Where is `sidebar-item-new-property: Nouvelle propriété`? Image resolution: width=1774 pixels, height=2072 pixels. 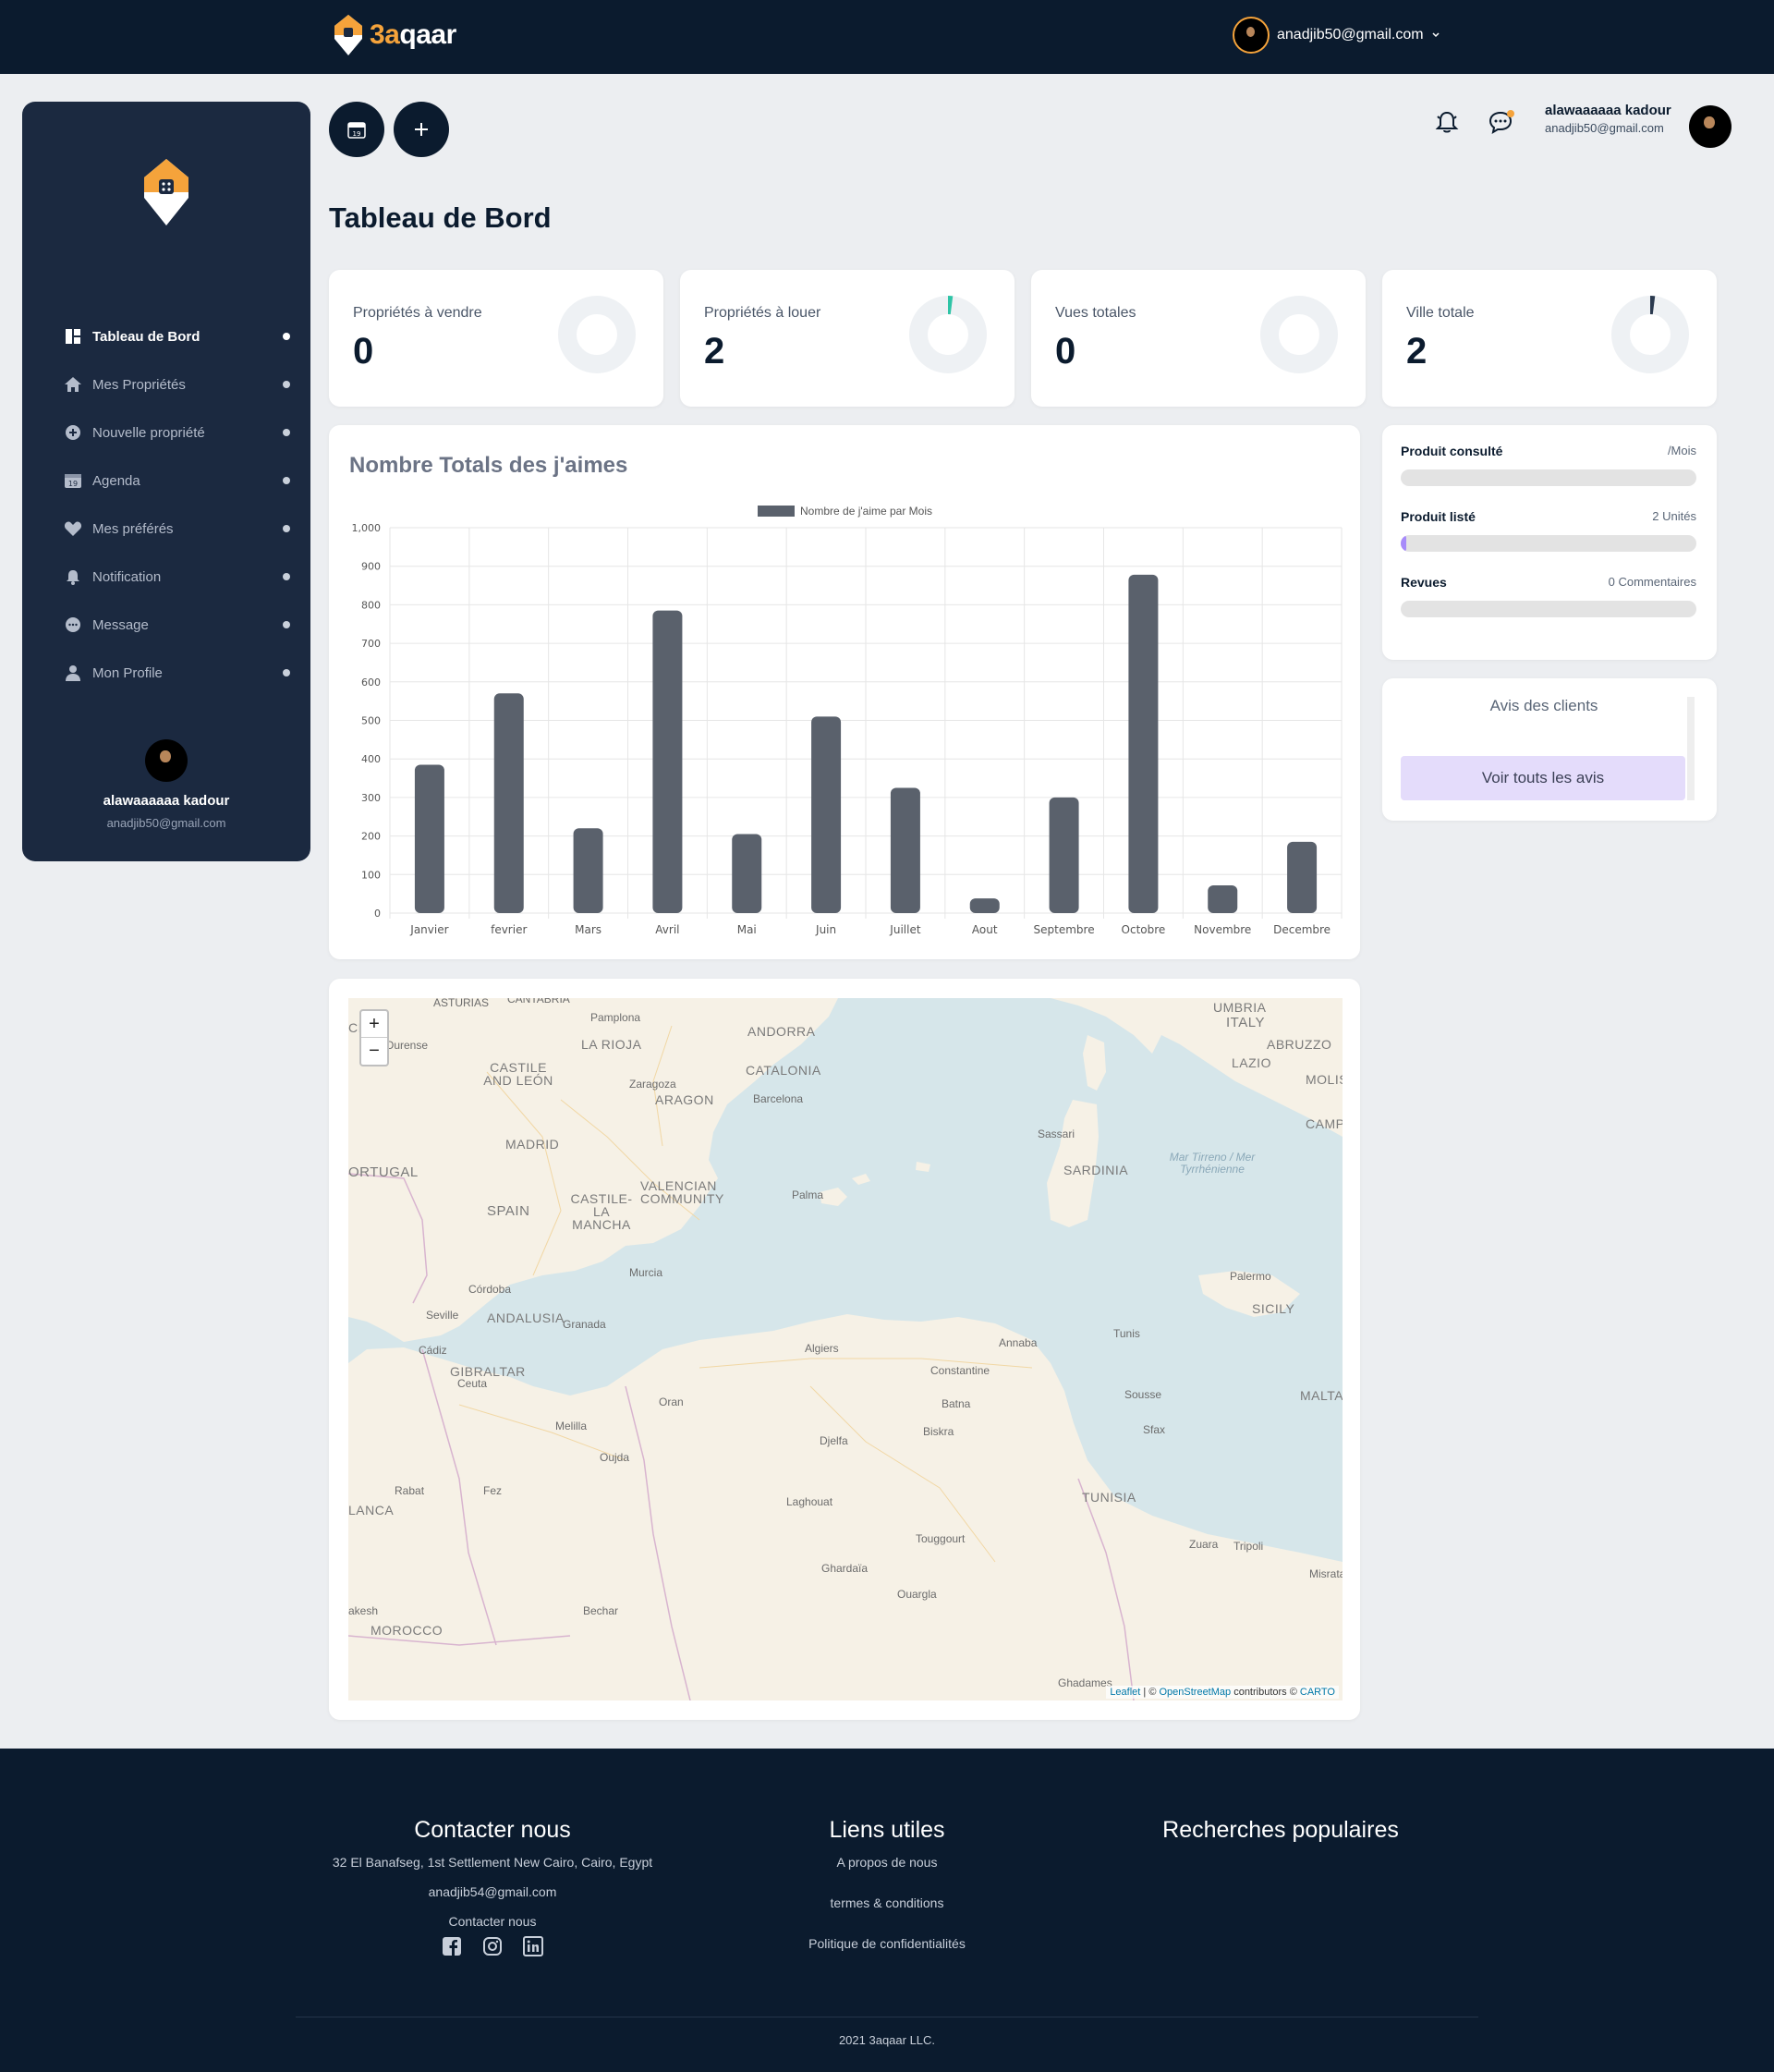
sidebar-item-new-property: Nouvelle propriété is located at coordinates (181, 432).